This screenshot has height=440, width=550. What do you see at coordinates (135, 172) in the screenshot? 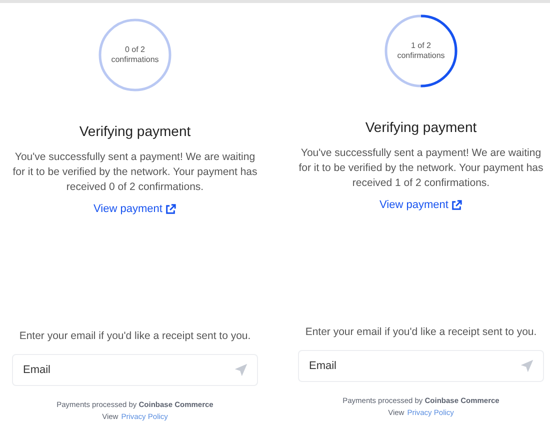
I see `status-message: You've successfully sent a payment! We are waiting for it to be verified by the network. Your payment has received 0 of 2 confirmations.` at bounding box center [135, 172].